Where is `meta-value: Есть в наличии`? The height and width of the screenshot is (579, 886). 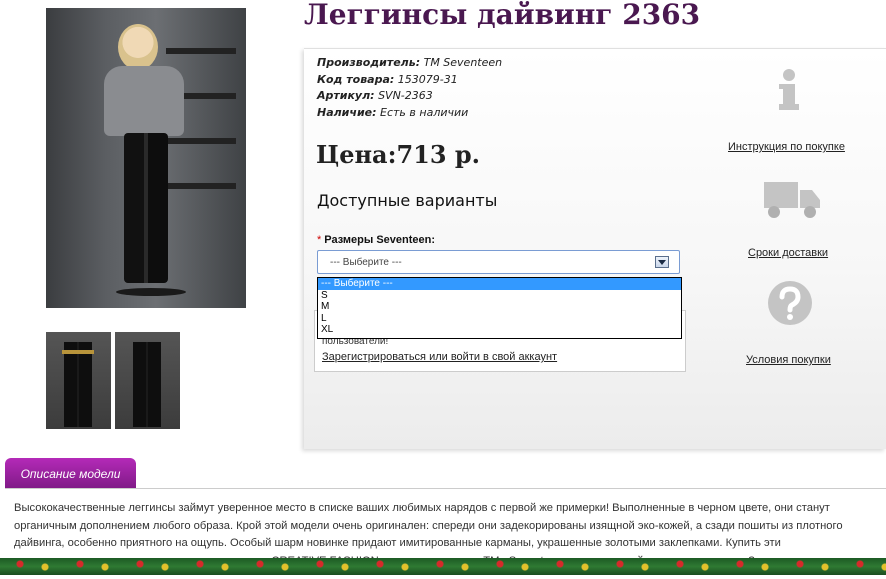 meta-value: Есть в наличии is located at coordinates (424, 112).